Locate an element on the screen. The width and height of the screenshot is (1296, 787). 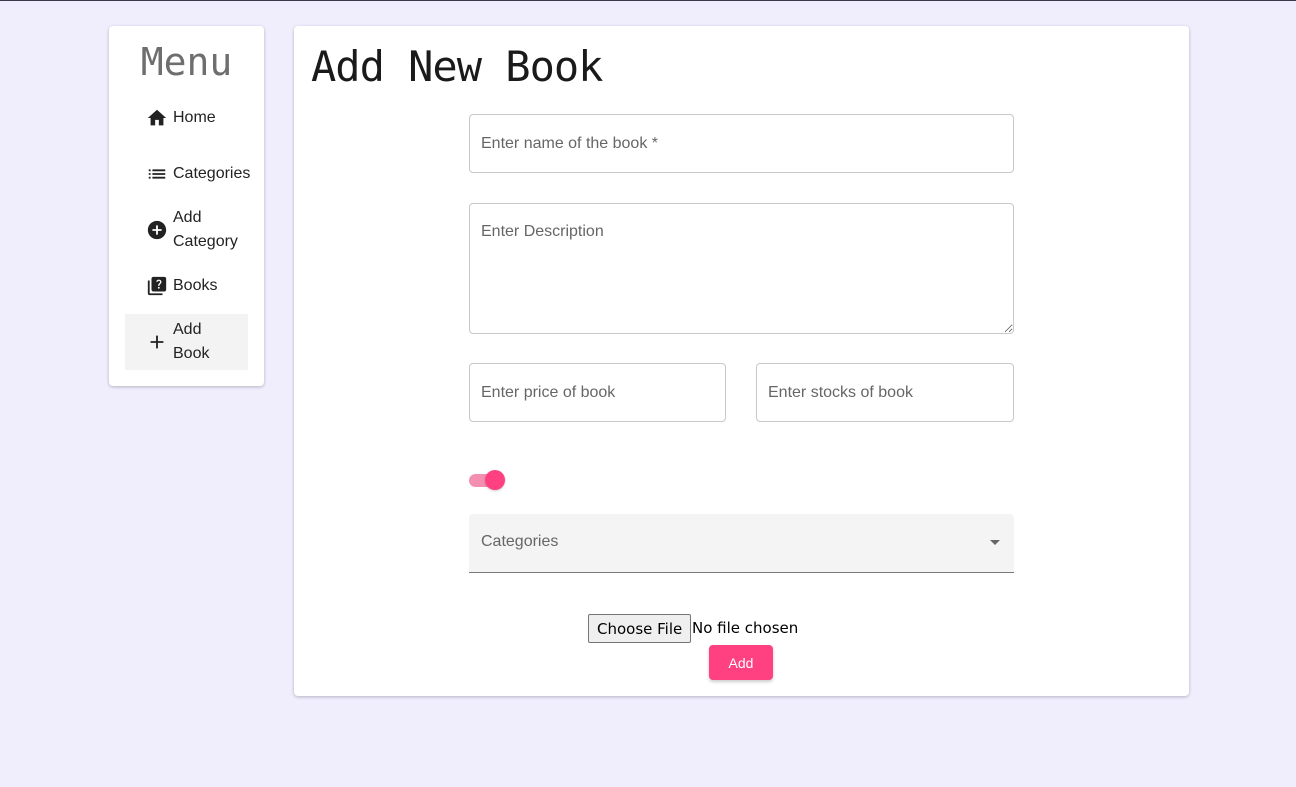
menu-title: Menu is located at coordinates (186, 62).